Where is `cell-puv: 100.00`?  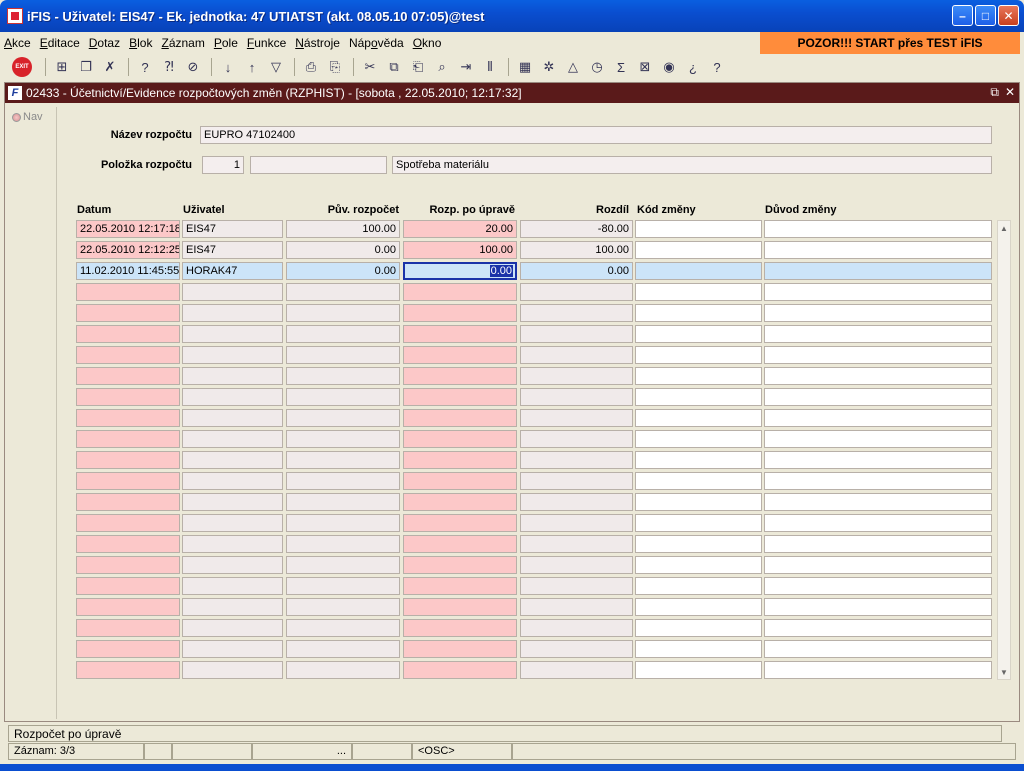 cell-puv: 100.00 is located at coordinates (343, 229).